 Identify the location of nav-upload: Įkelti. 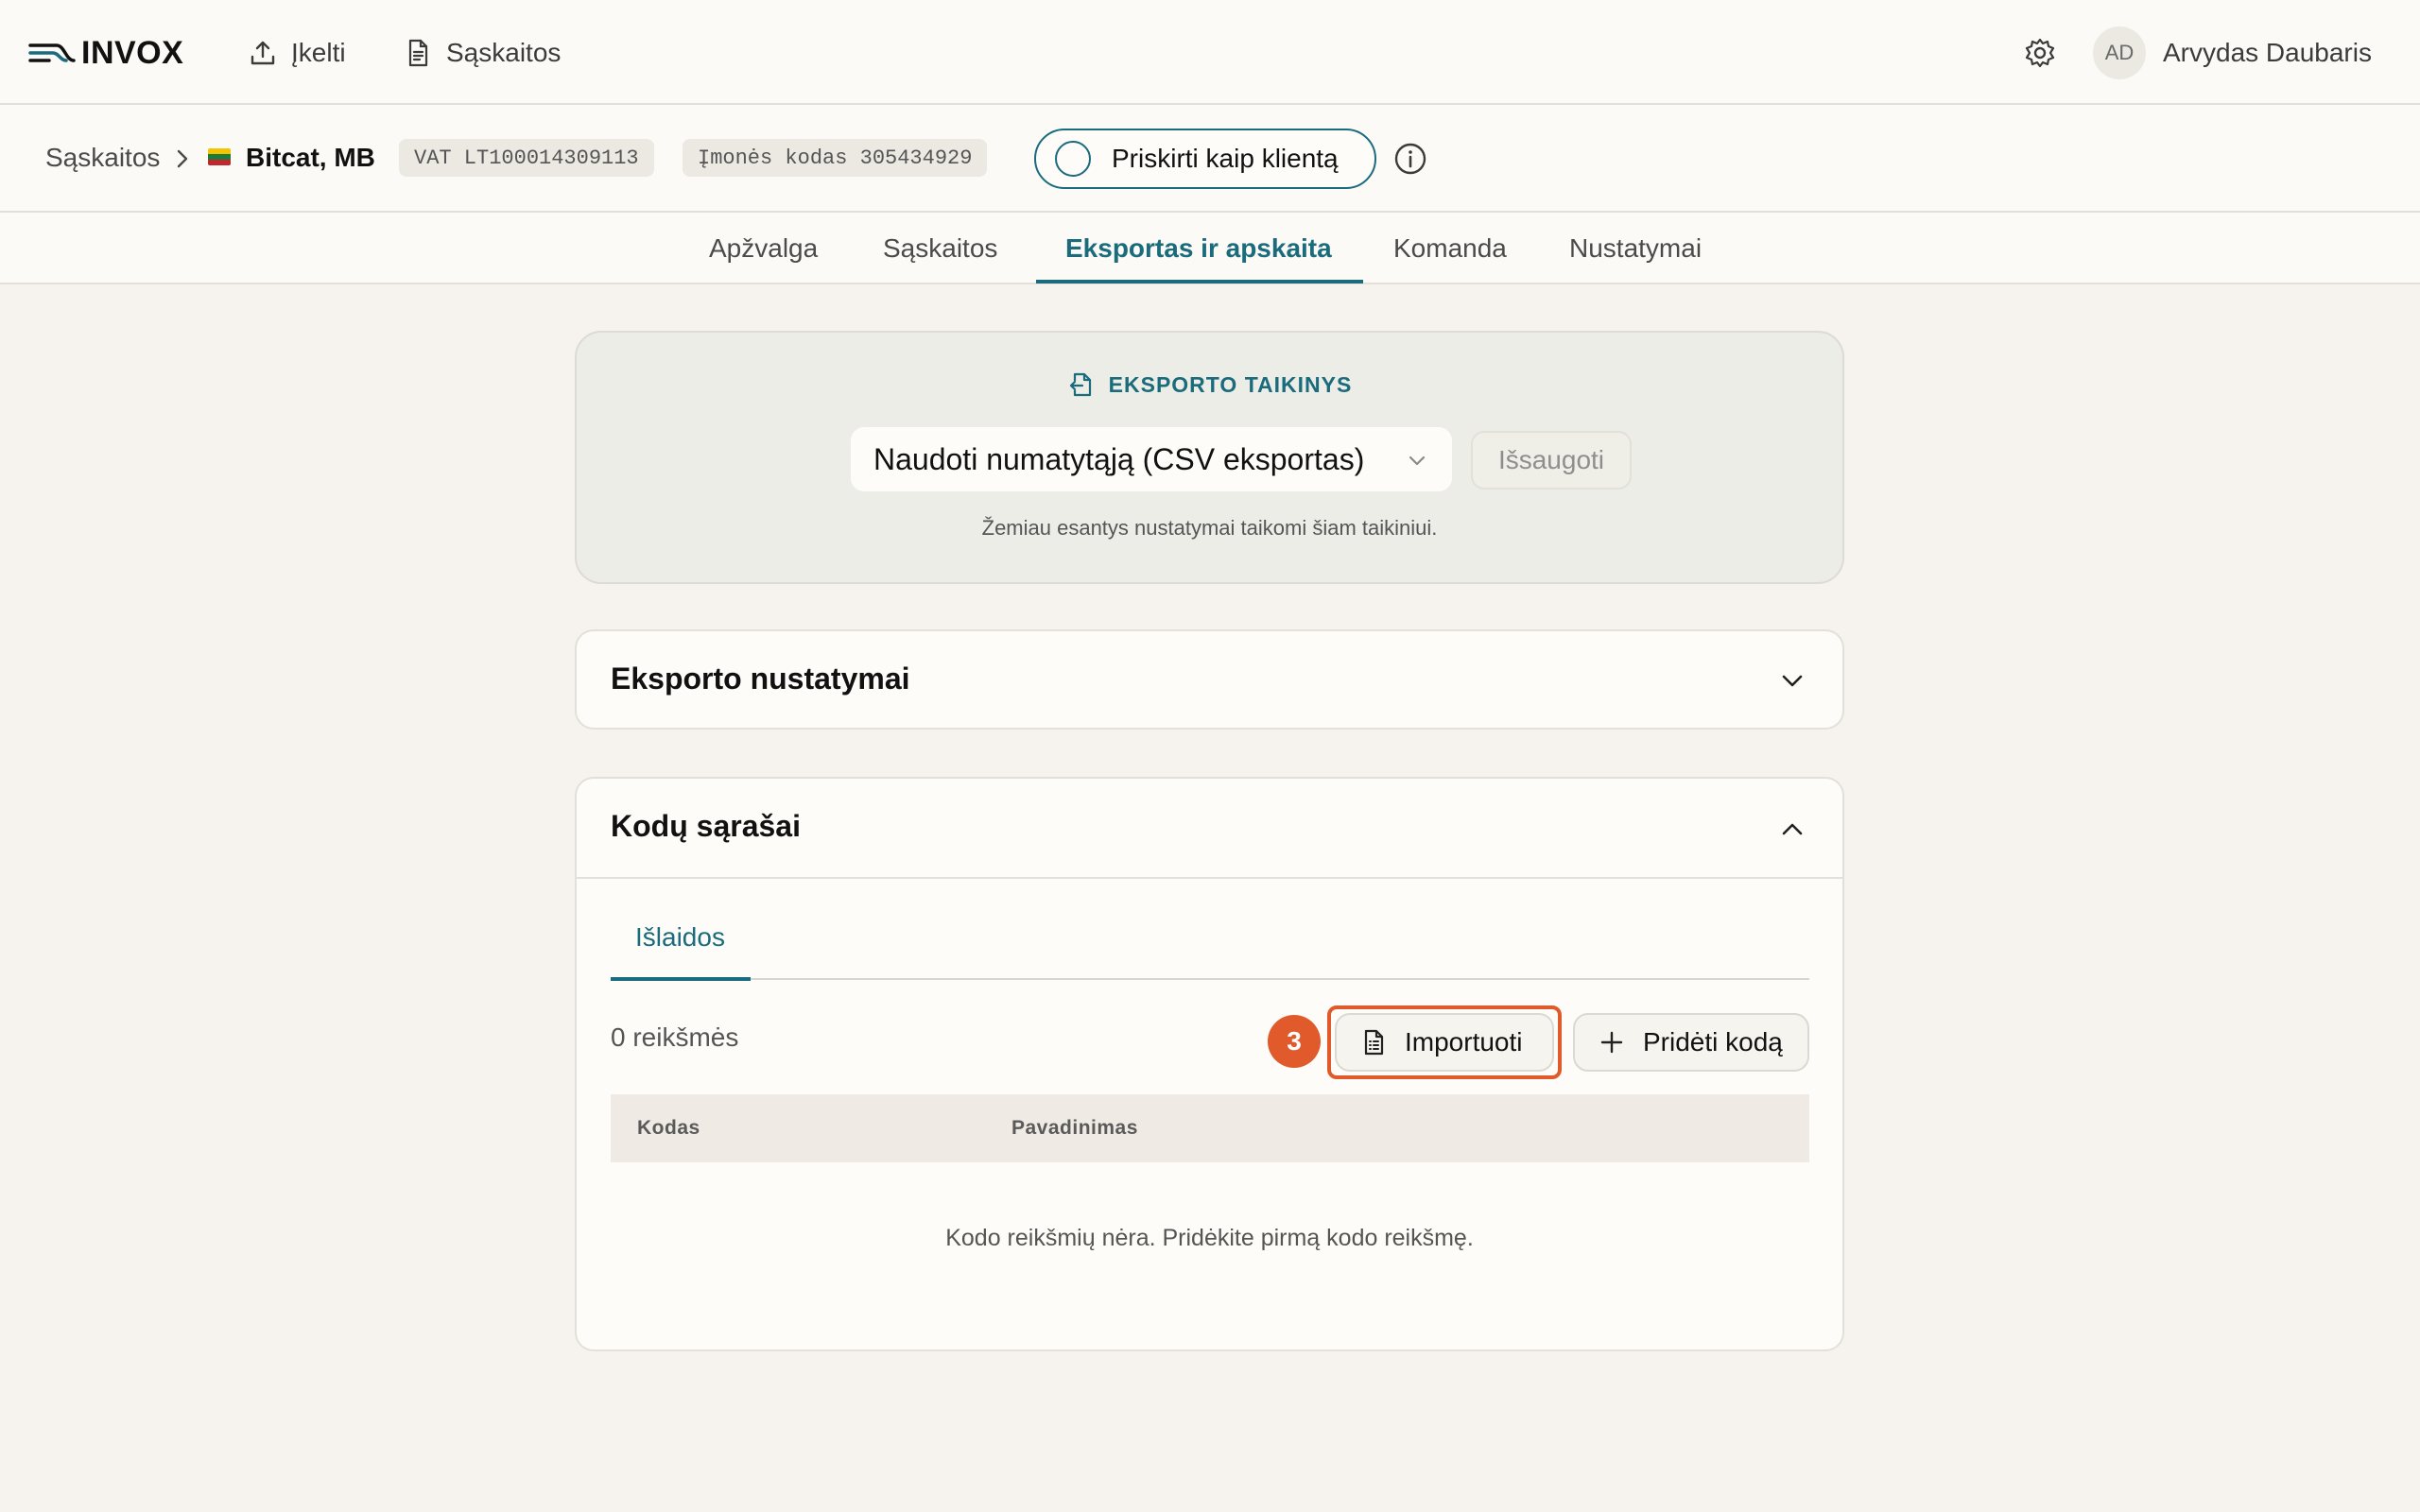
(297, 53).